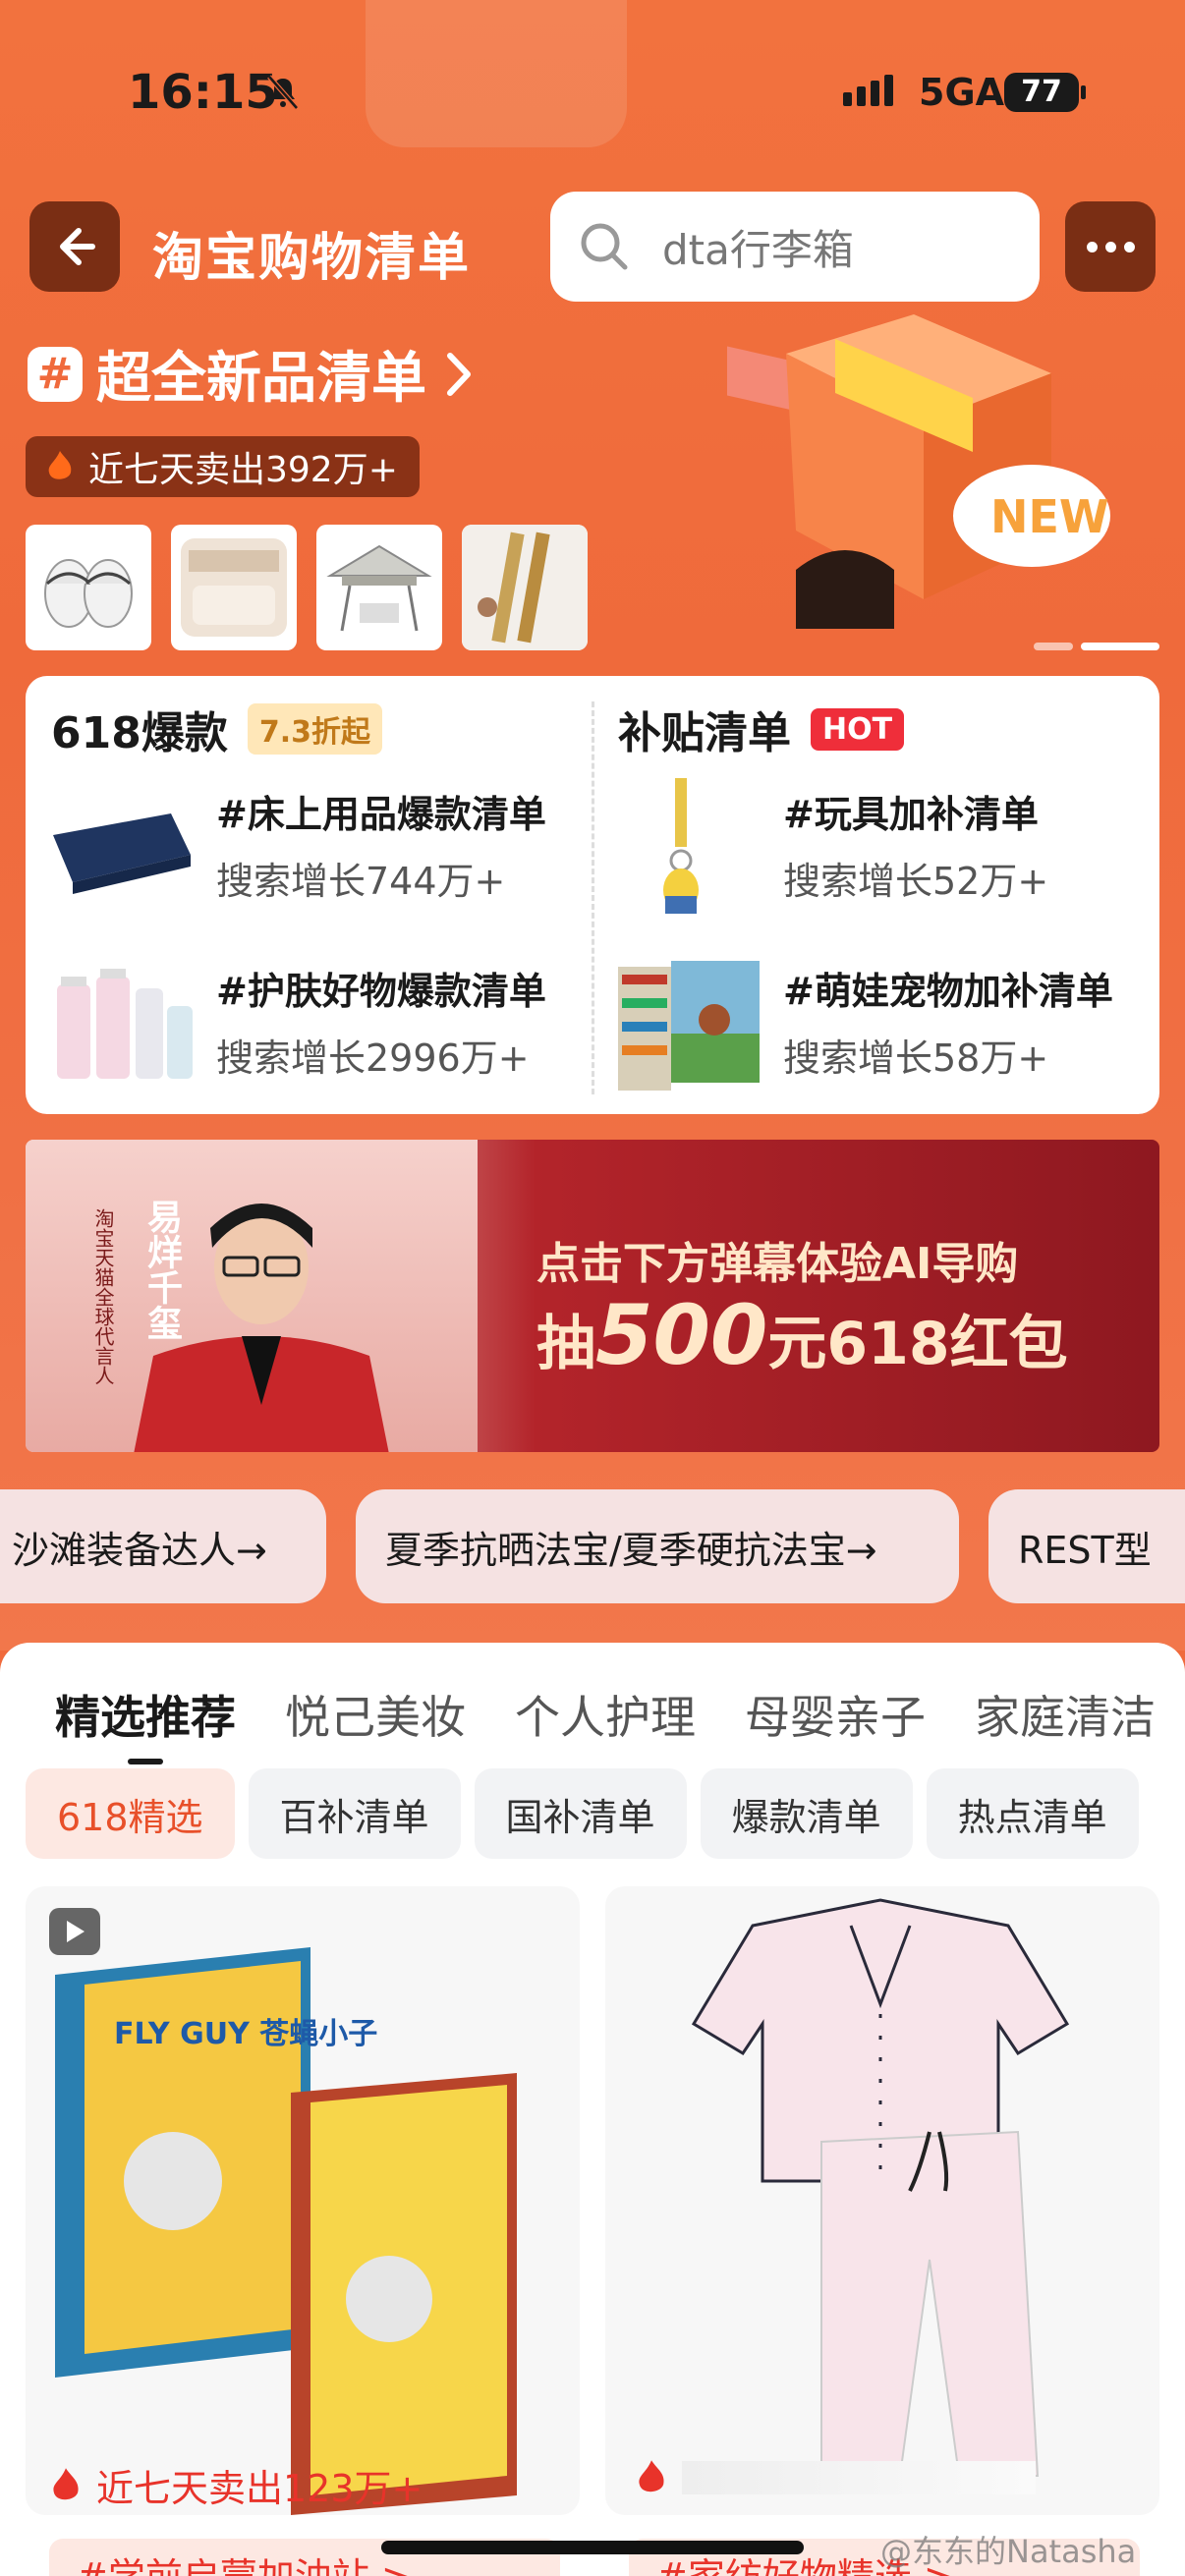  Describe the element at coordinates (122, 853) in the screenshot. I see `bedding-image` at that location.